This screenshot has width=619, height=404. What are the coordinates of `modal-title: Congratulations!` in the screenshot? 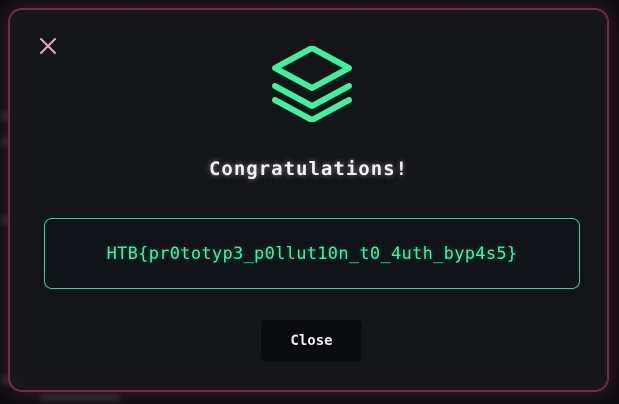 It's located at (308, 169).